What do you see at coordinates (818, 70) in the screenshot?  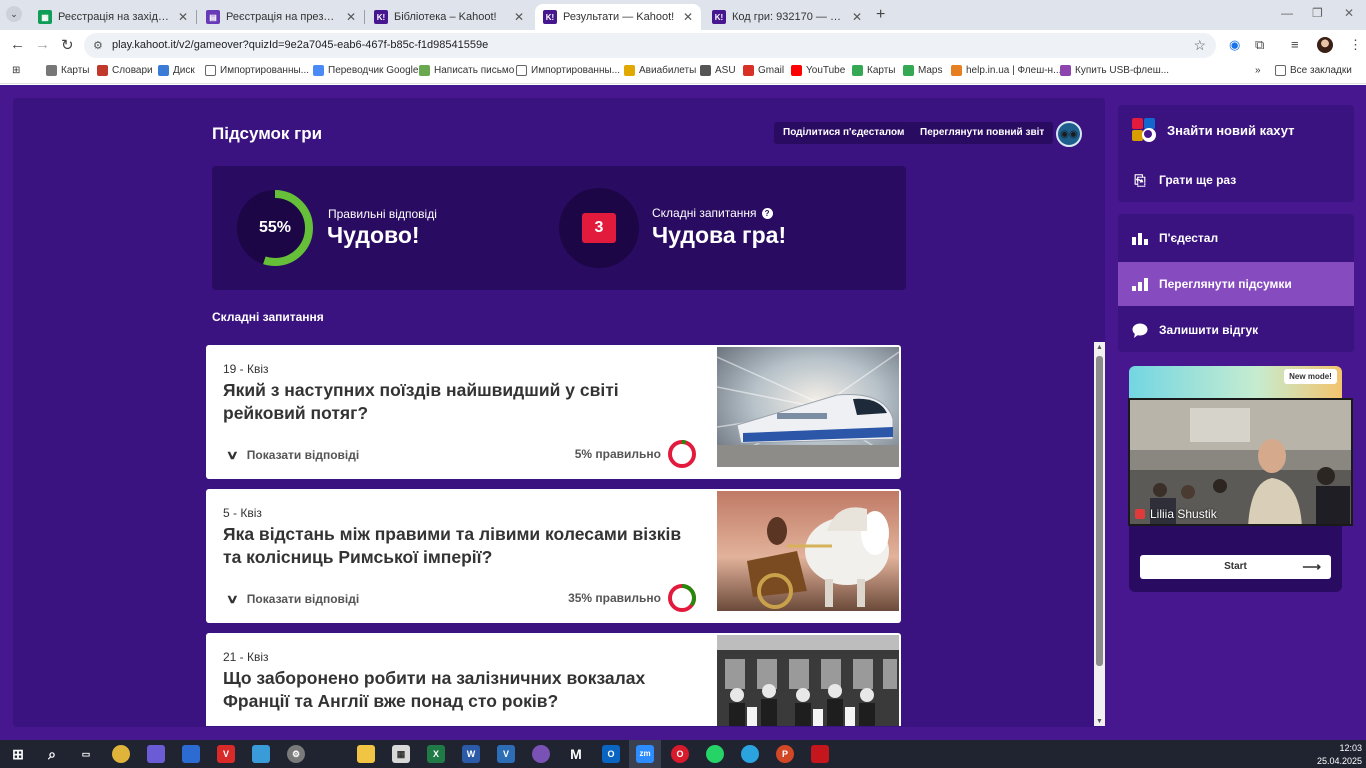 I see `bookmark-item: YouTube` at bounding box center [818, 70].